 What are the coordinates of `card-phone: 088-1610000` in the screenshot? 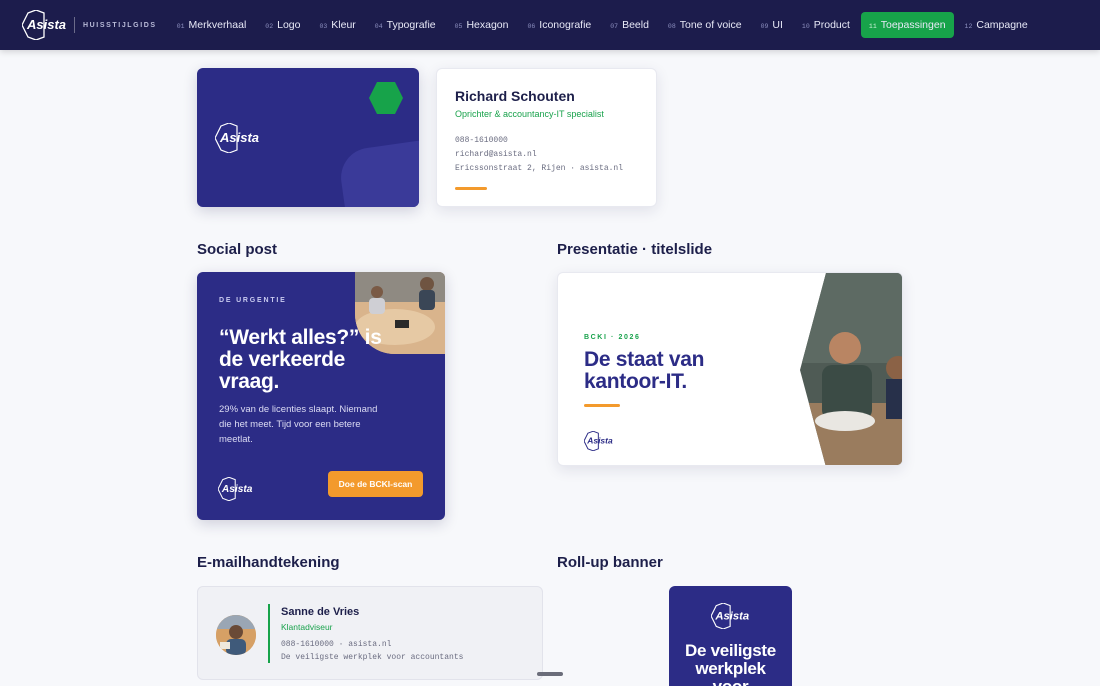 It's located at (481, 140).